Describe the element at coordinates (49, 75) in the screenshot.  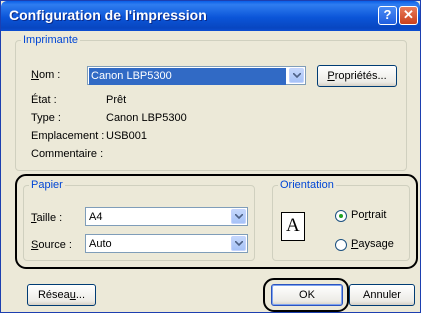
I see `printer-name-label-text: om :` at that location.